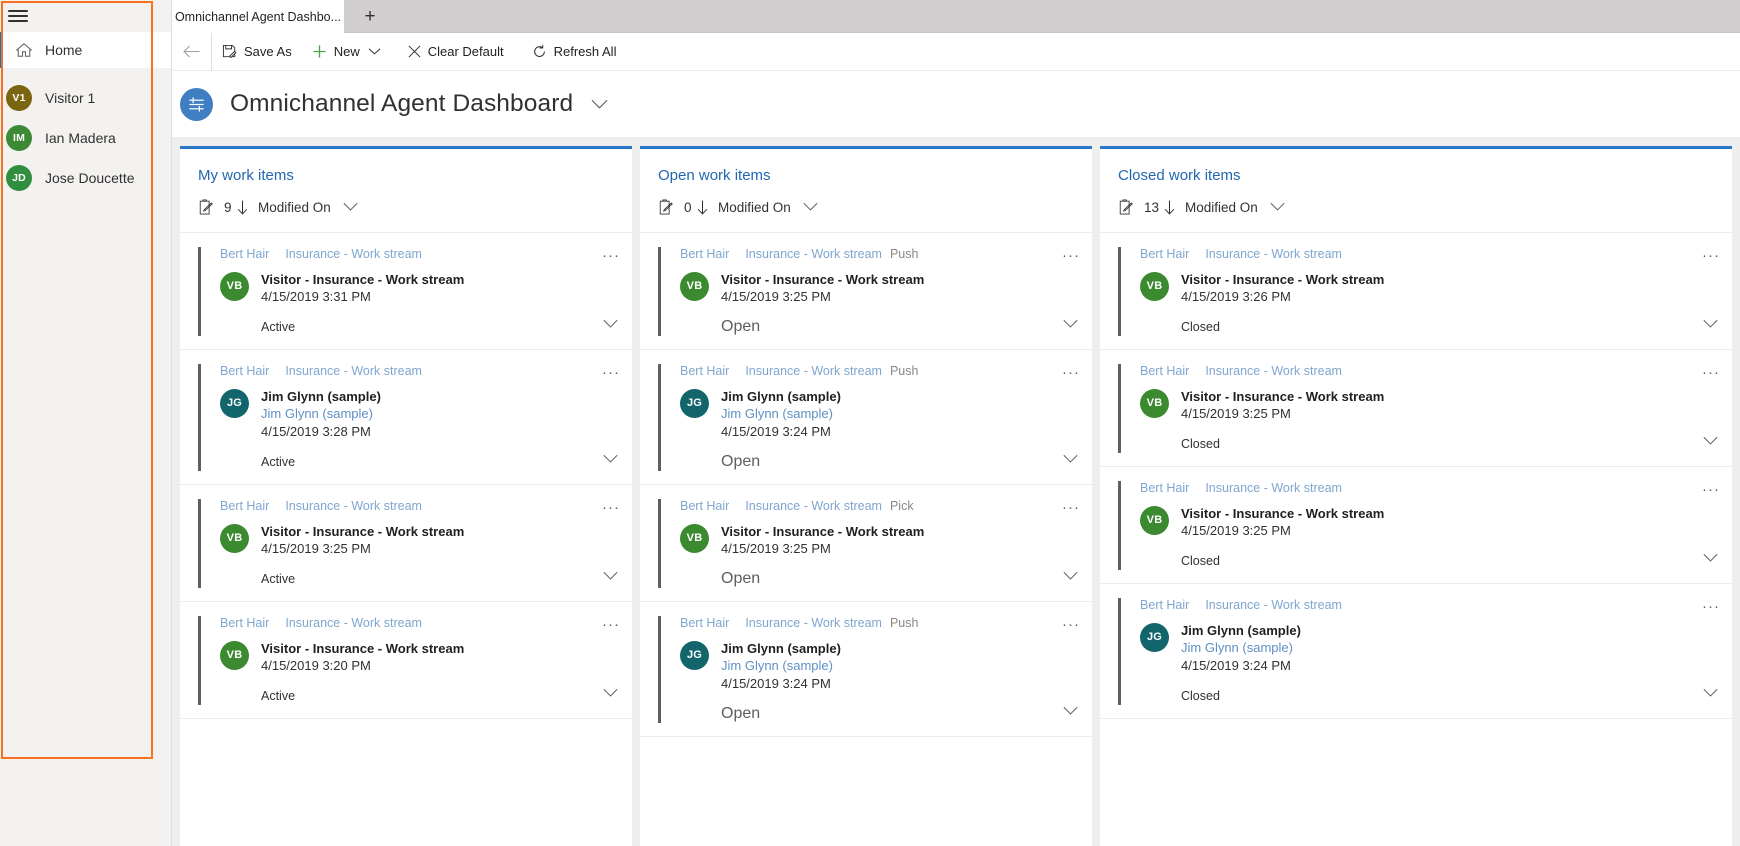 The height and width of the screenshot is (846, 1740). What do you see at coordinates (415, 175) in the screenshot?
I see `column-title: My work items` at bounding box center [415, 175].